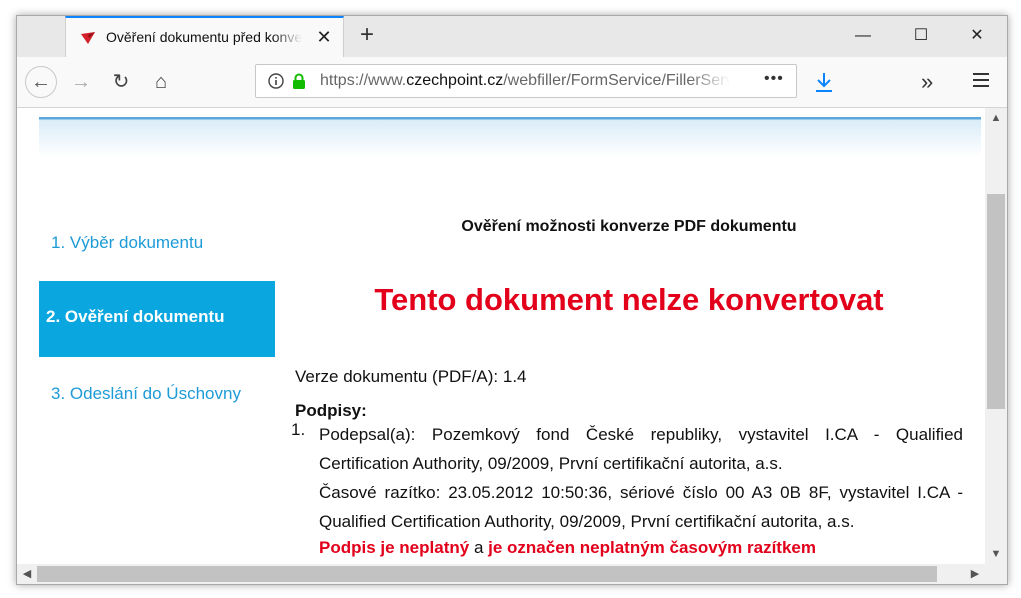  What do you see at coordinates (863, 36) in the screenshot?
I see `minimize-button: —` at bounding box center [863, 36].